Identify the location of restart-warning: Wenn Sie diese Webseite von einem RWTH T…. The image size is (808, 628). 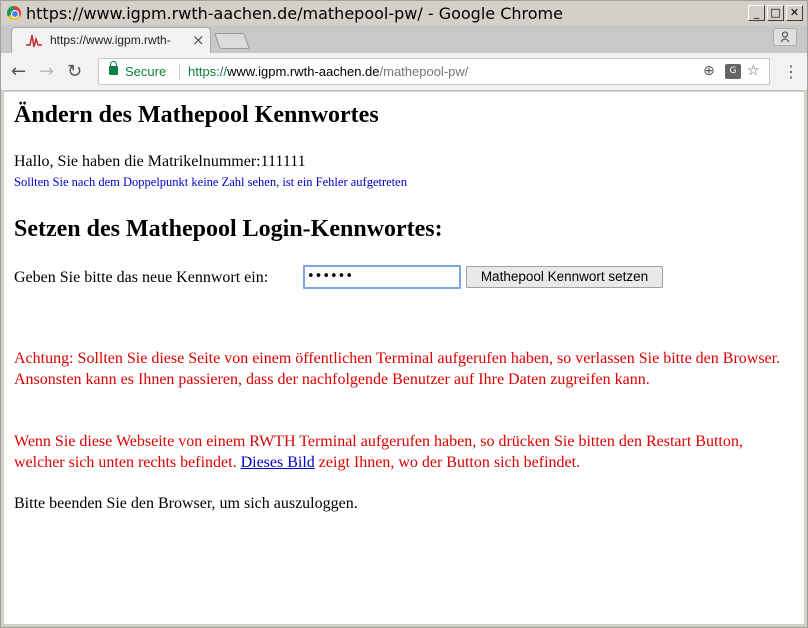
(404, 452).